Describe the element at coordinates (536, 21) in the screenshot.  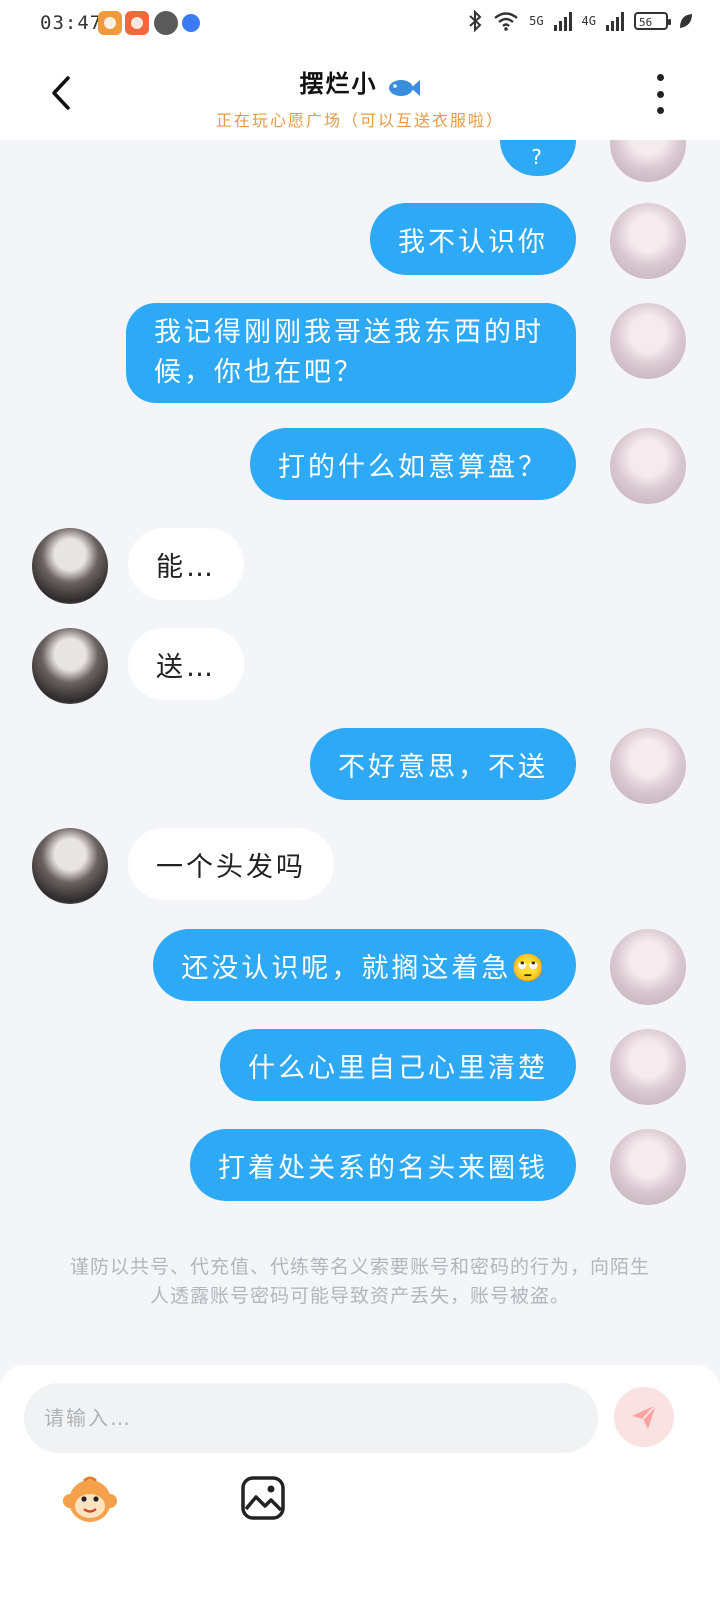
I see `network-type-label: 5G` at that location.